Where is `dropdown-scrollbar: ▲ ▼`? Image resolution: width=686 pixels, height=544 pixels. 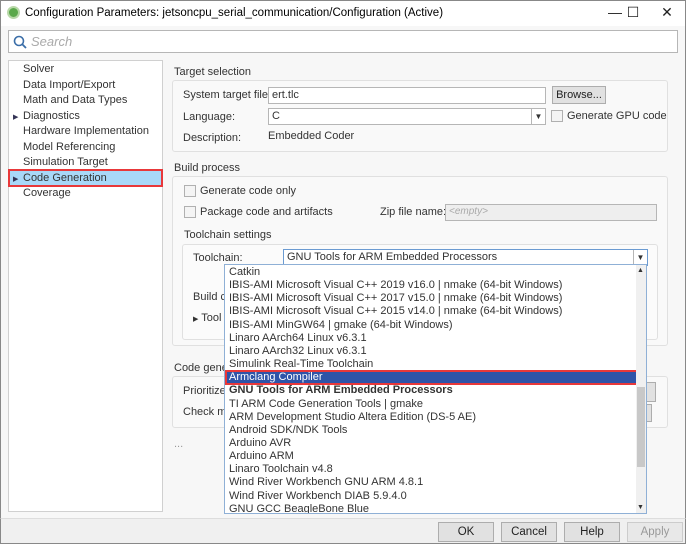
dropdown-scrollbar: ▲ ▼ is located at coordinates (641, 389).